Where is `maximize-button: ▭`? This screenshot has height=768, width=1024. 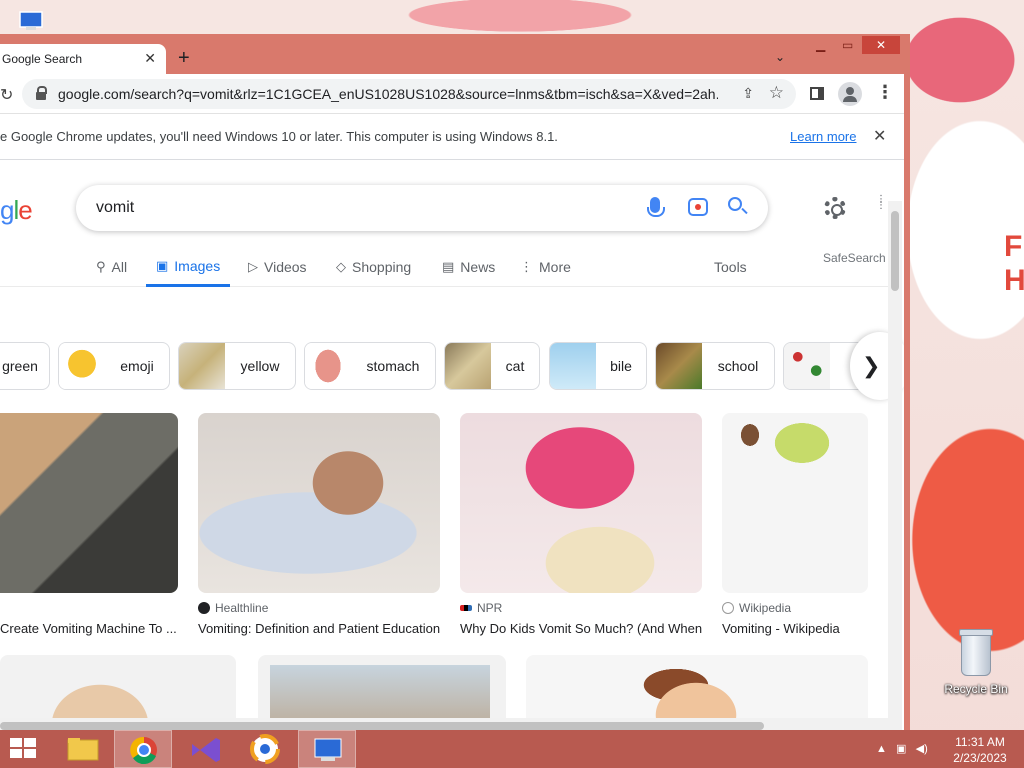 maximize-button: ▭ is located at coordinates (847, 45).